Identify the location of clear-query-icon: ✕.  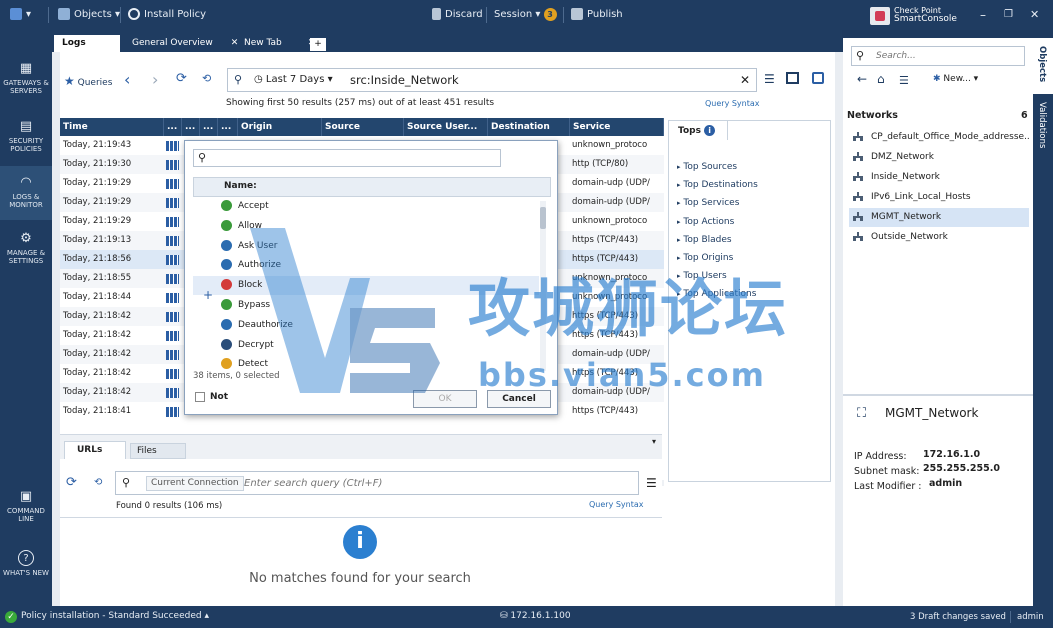
(745, 80).